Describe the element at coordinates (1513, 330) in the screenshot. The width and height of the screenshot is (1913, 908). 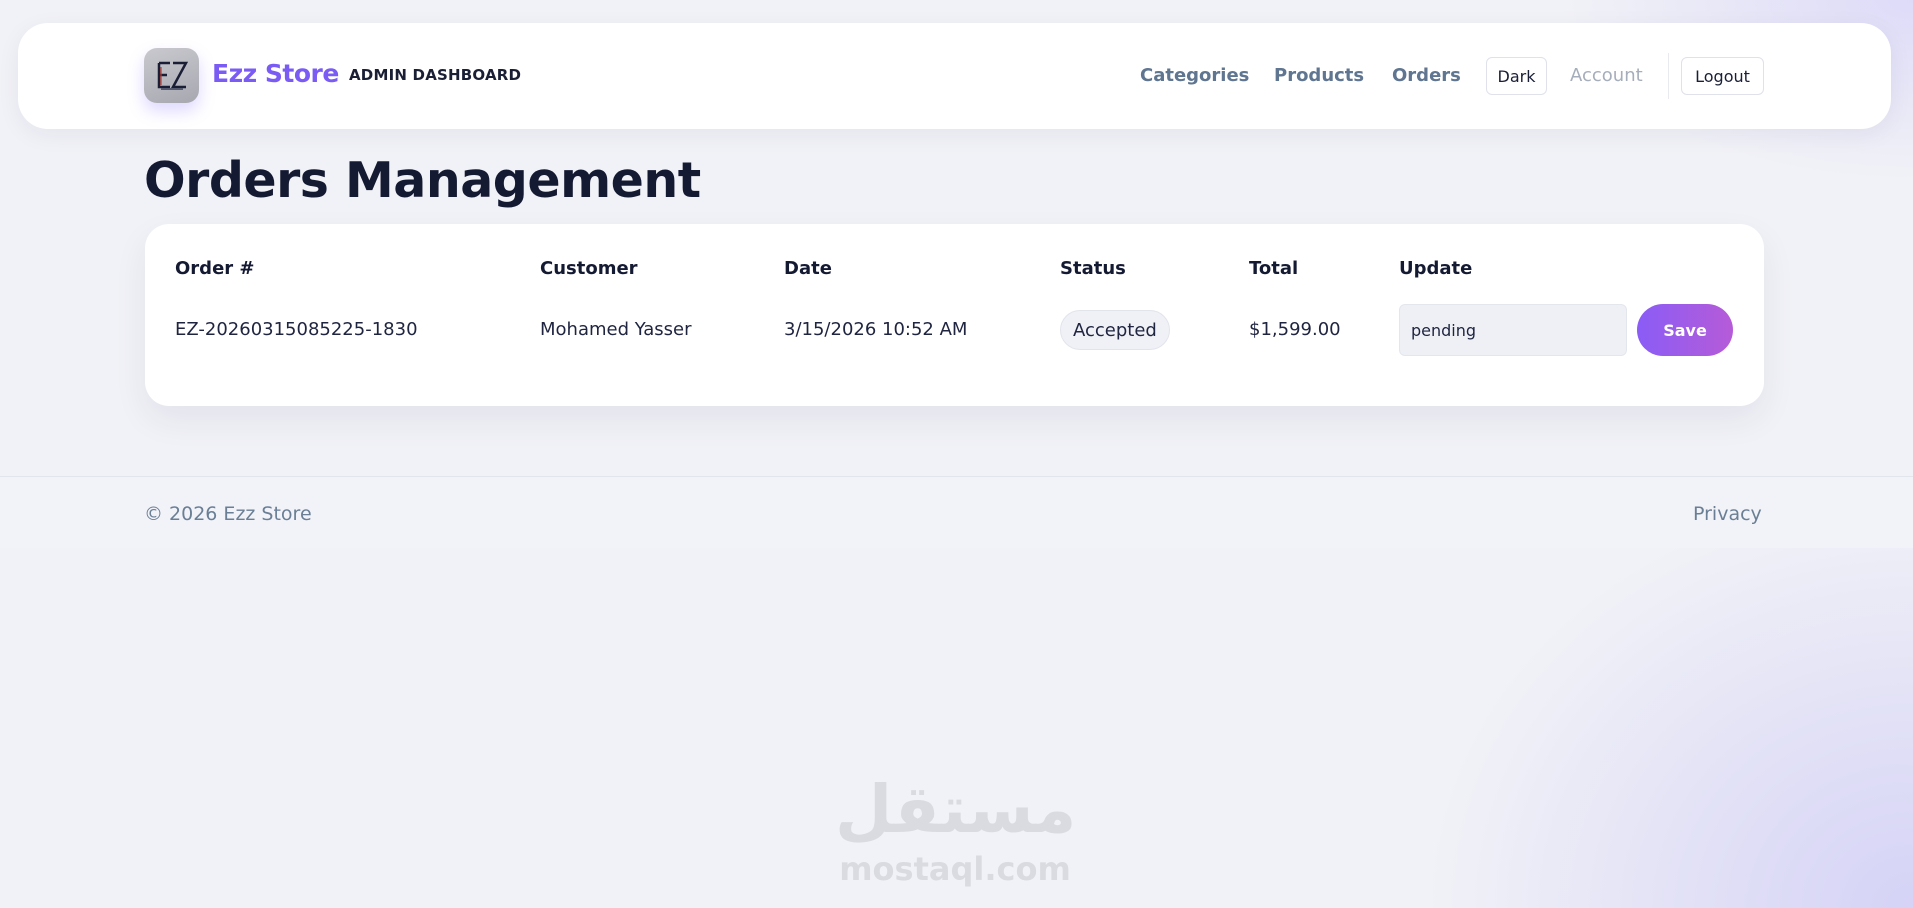
I see `status-update-select: pending` at that location.